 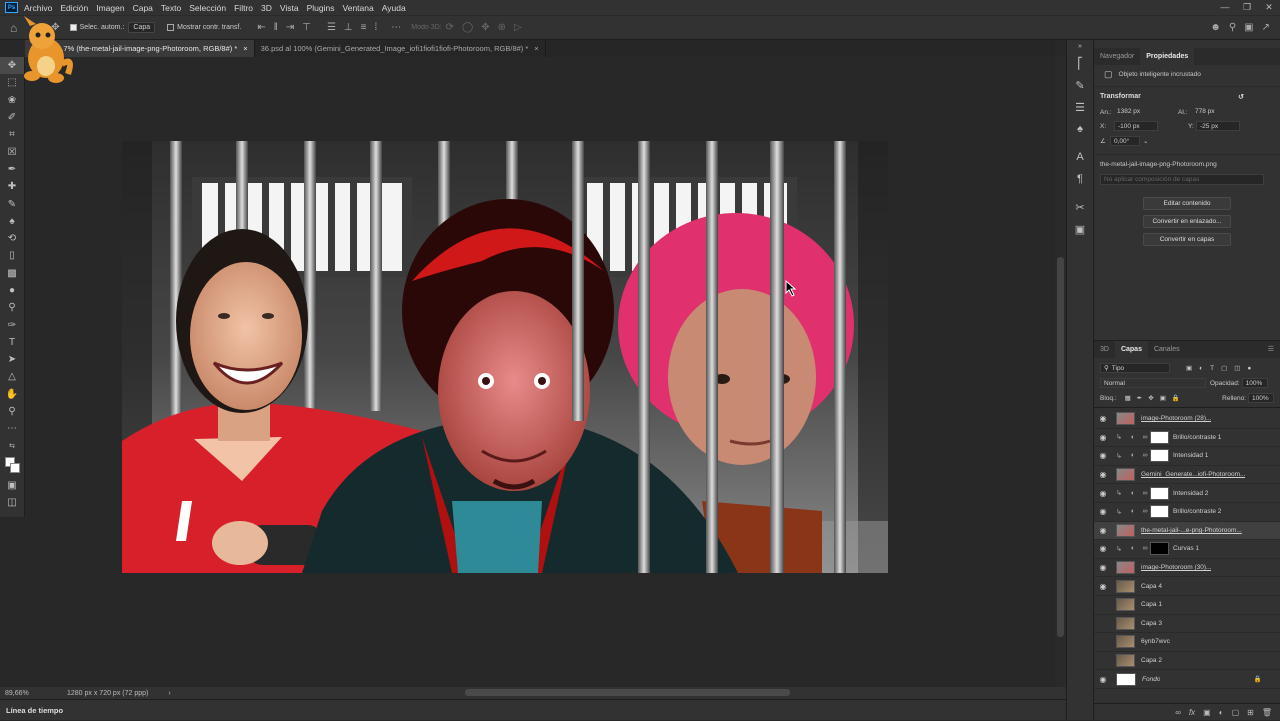 What do you see at coordinates (171, 8) in the screenshot?
I see `menu-texto: Texto` at bounding box center [171, 8].